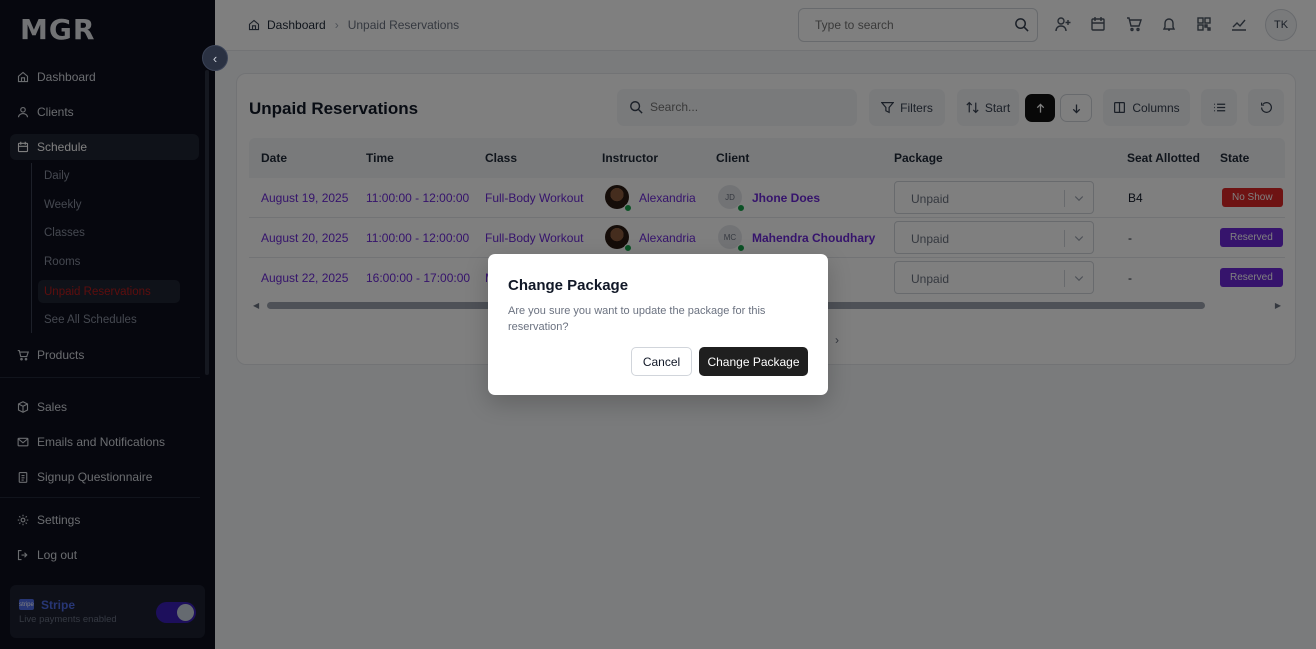 Image resolution: width=1316 pixels, height=649 pixels. I want to click on chevron-left-icon: ‹, so click(215, 58).